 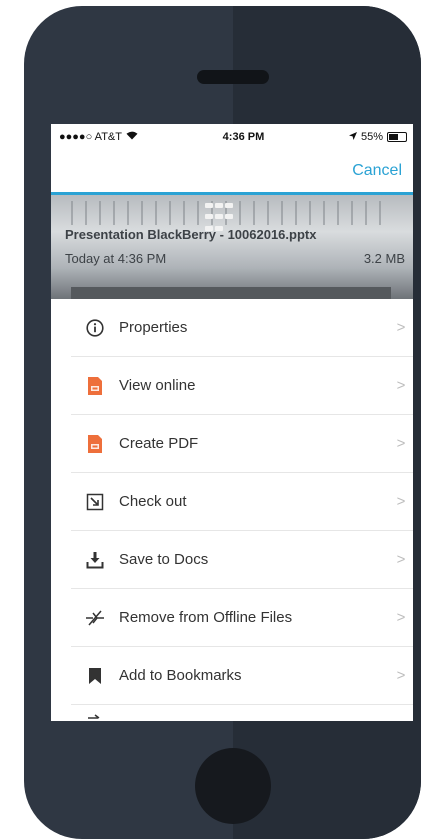 I want to click on status-bar: ●●●●○ AT&T 4:36 PM 55%, so click(x=232, y=137).